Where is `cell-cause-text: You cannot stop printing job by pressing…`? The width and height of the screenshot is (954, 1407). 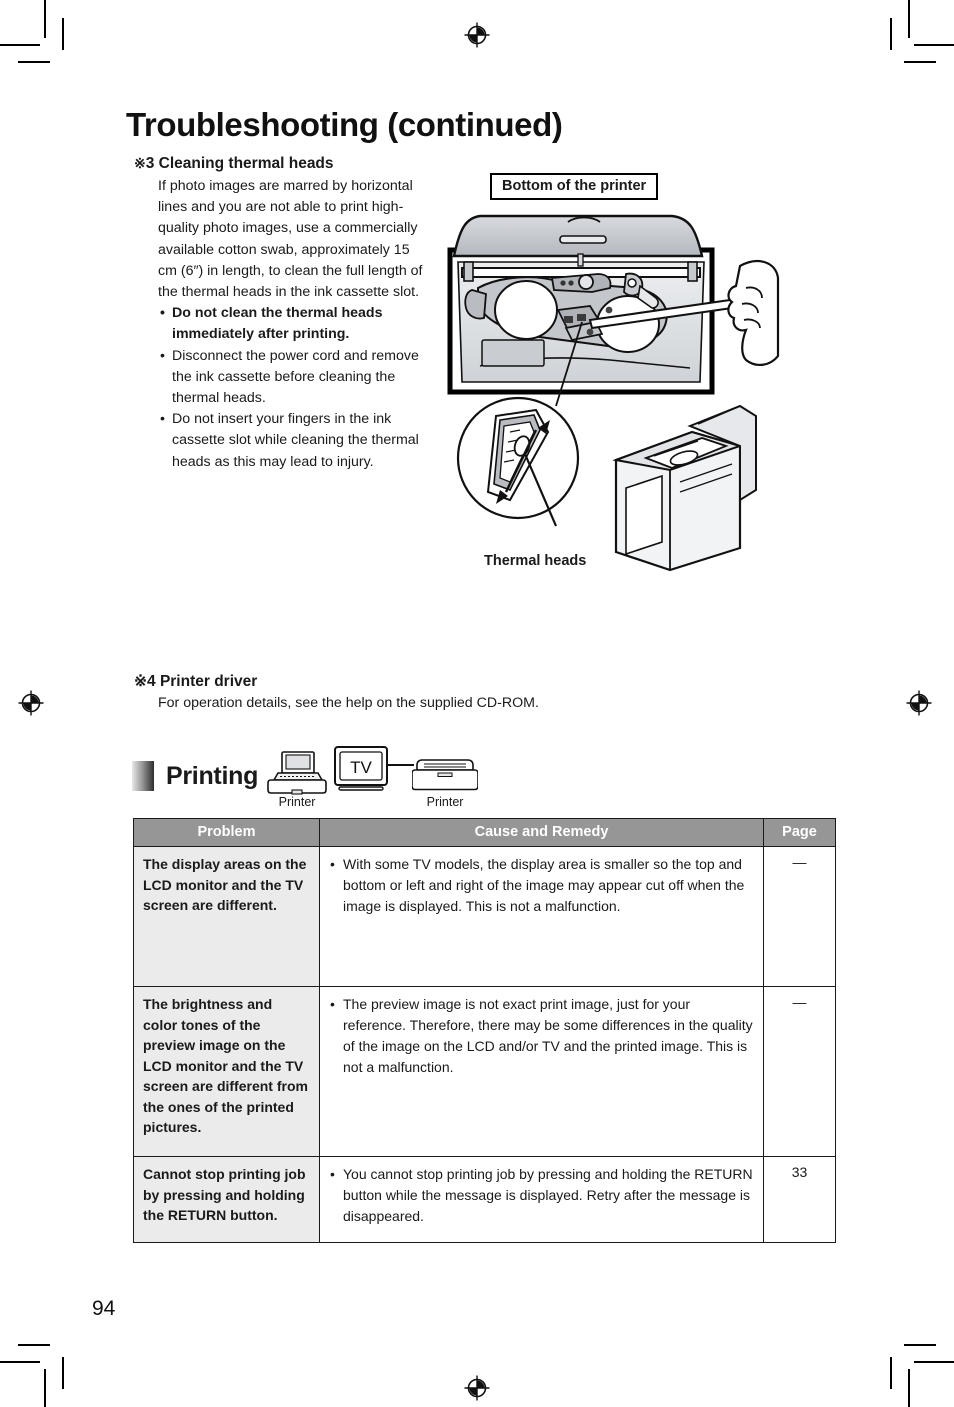 cell-cause-text: You cannot stop printing job by pressing… is located at coordinates (548, 1195).